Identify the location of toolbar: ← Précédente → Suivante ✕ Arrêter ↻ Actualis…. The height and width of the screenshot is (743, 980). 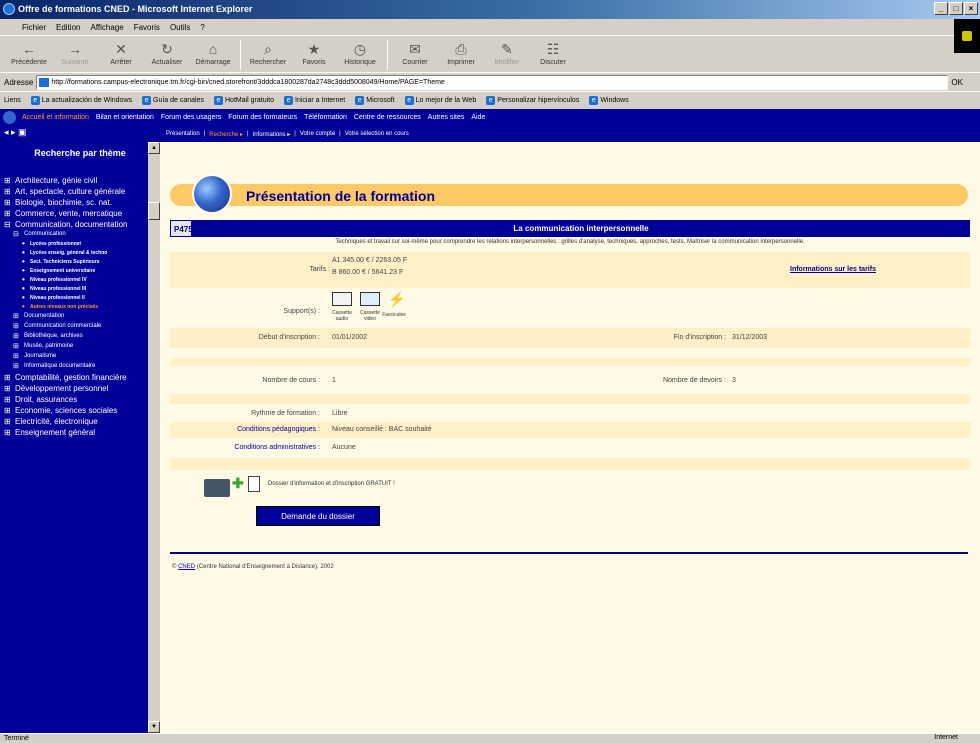
(477, 54).